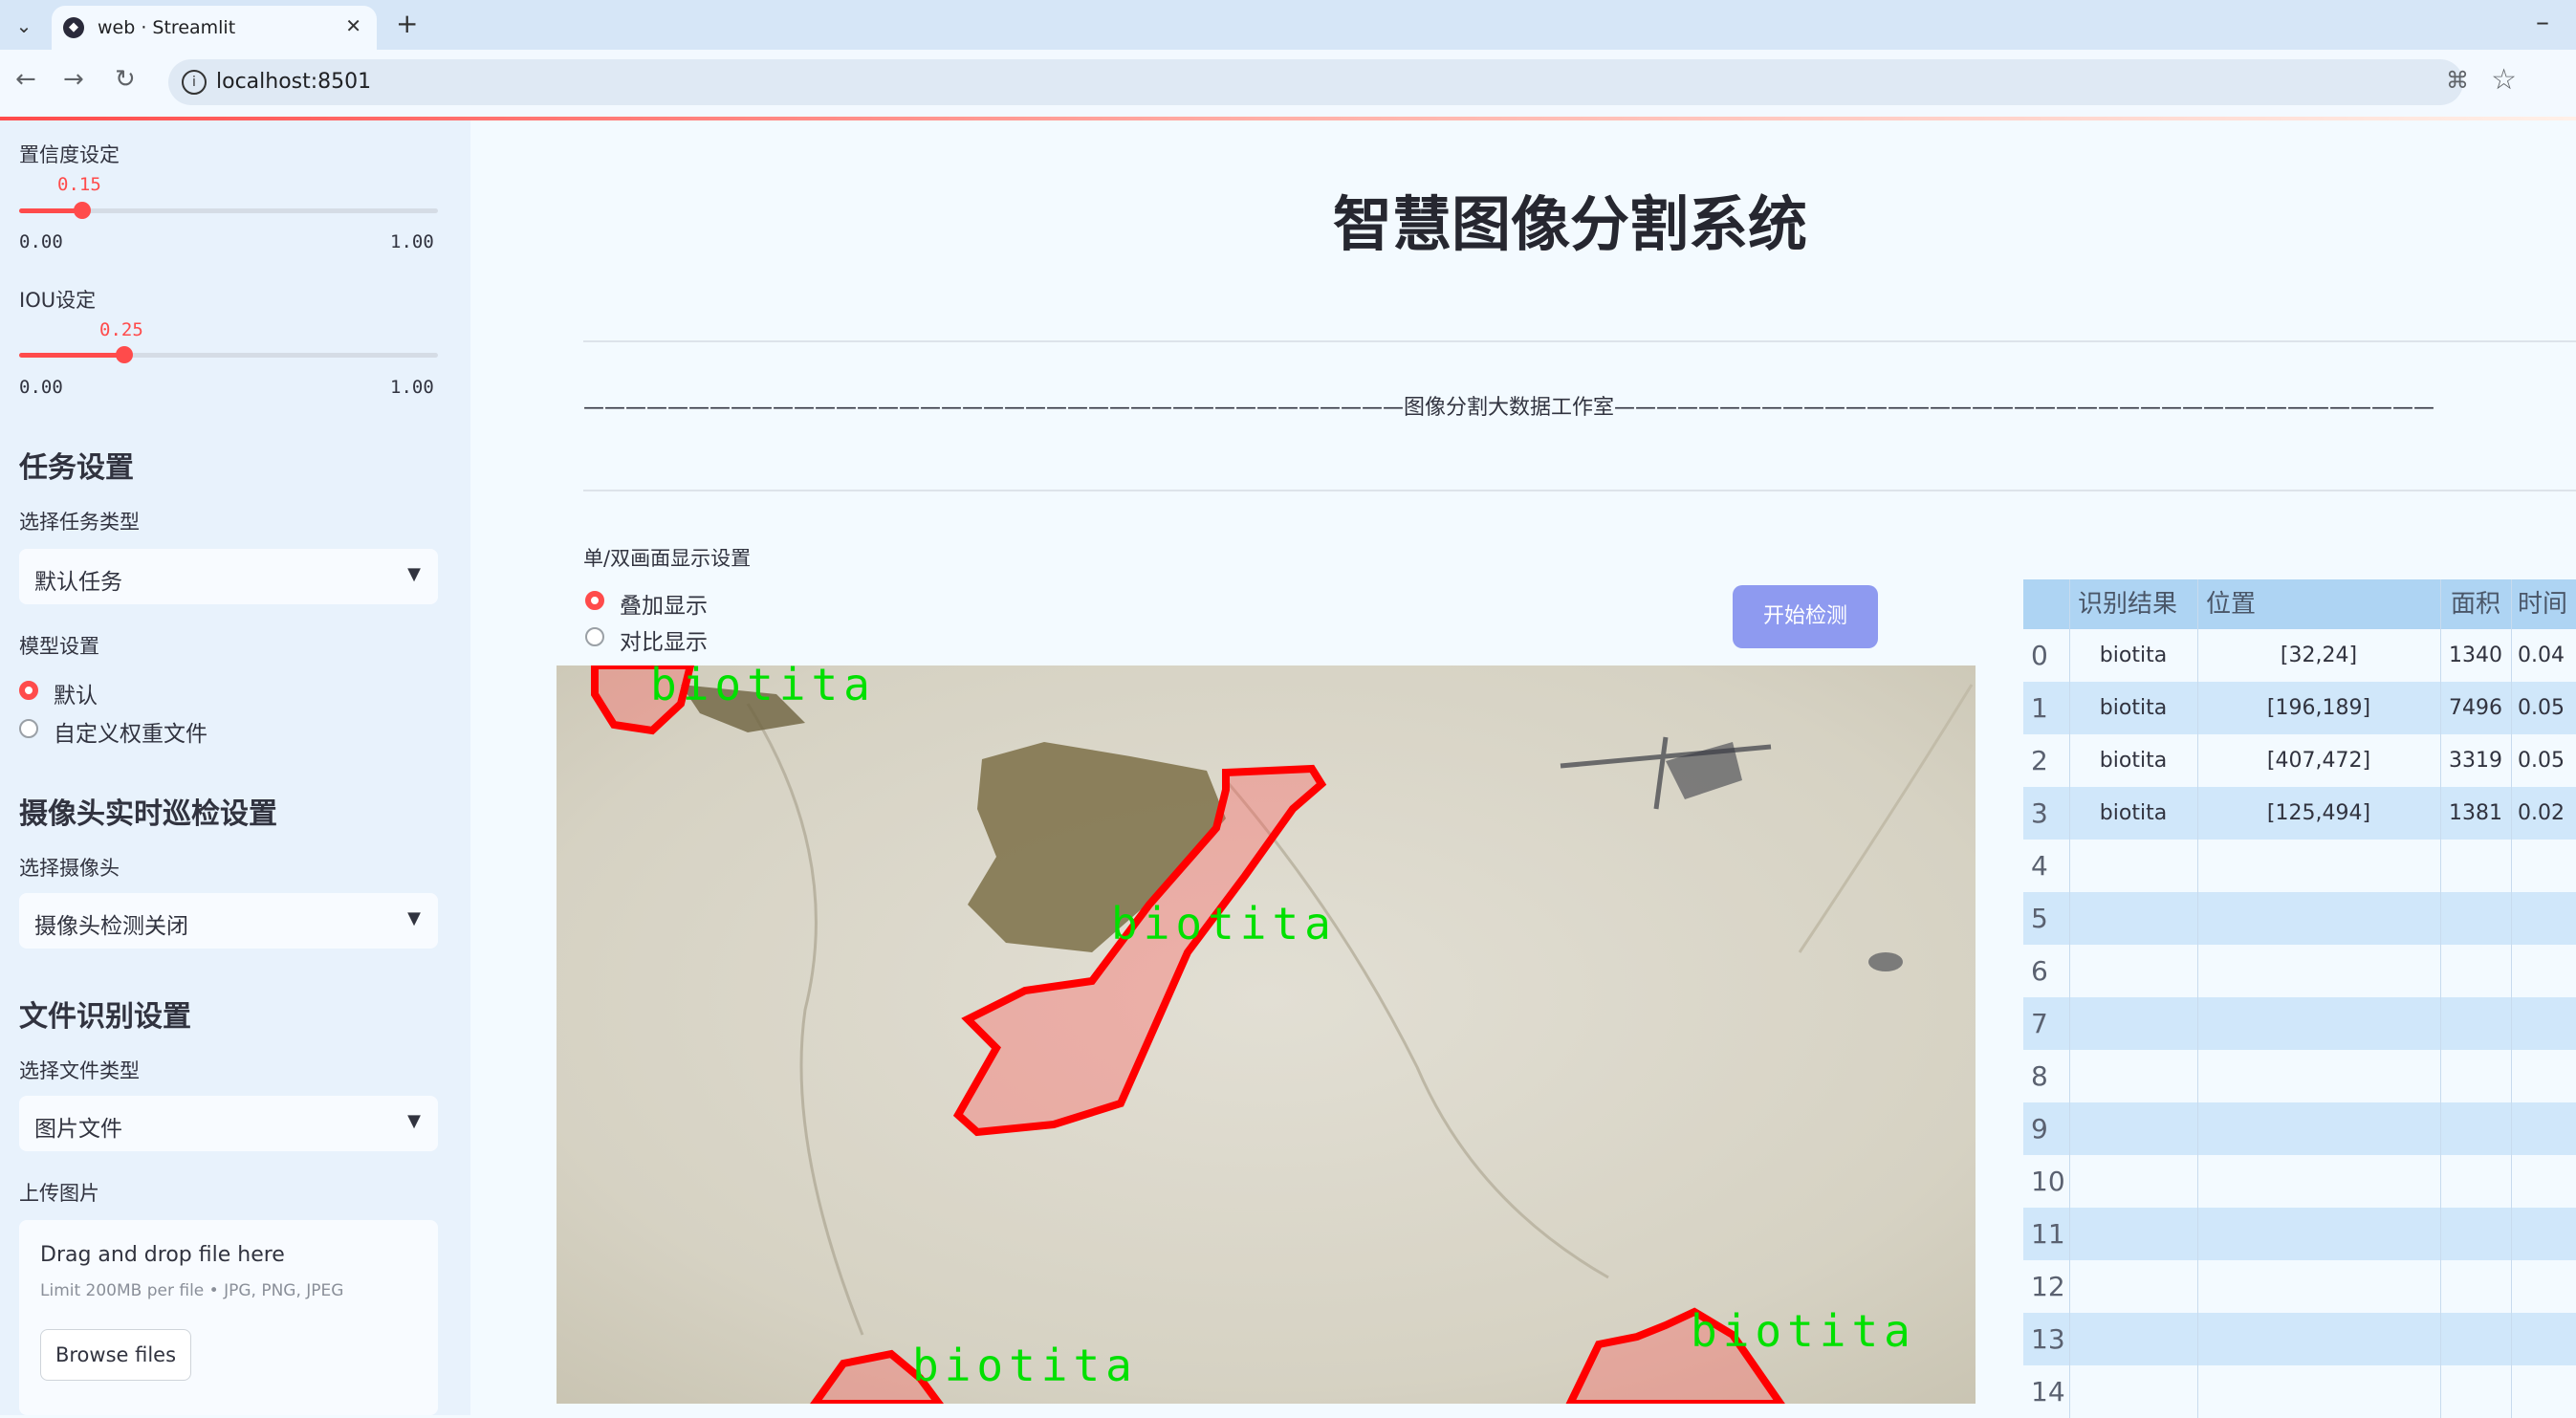  Describe the element at coordinates (228, 921) in the screenshot. I see `camera-select: 摄像头检测关闭 ▼` at that location.